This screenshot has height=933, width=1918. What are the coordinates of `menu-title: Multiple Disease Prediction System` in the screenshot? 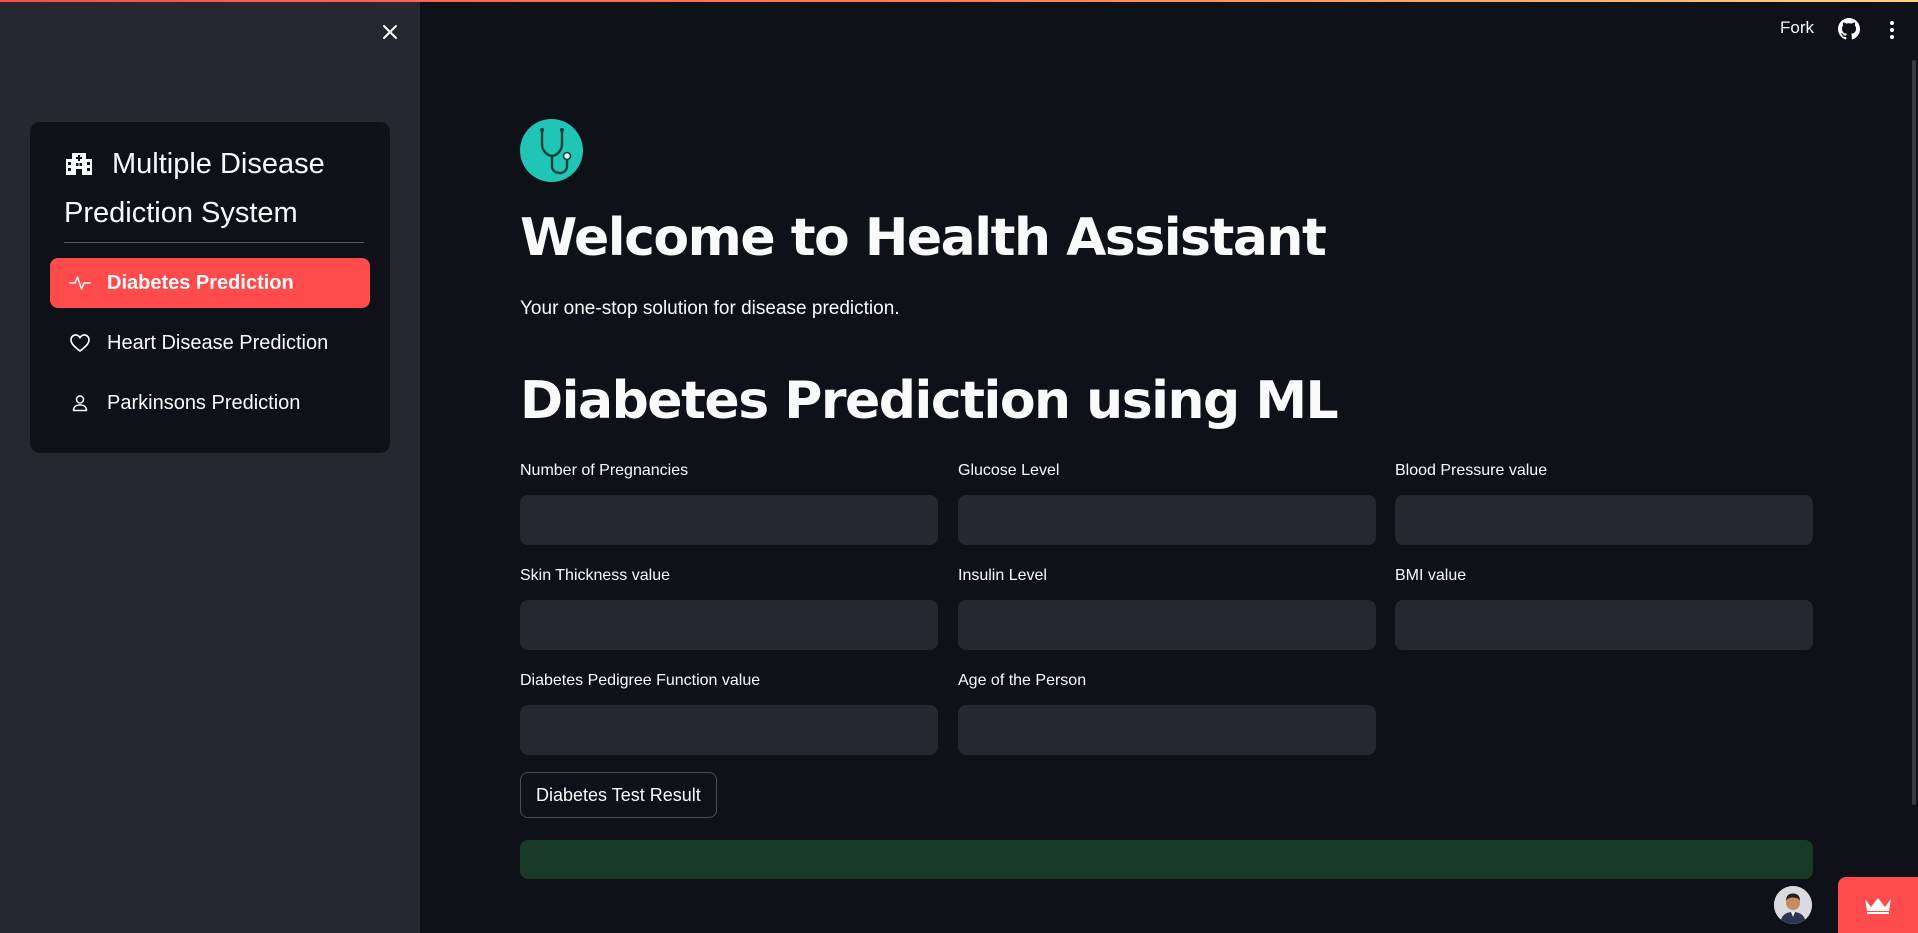 It's located at (214, 189).